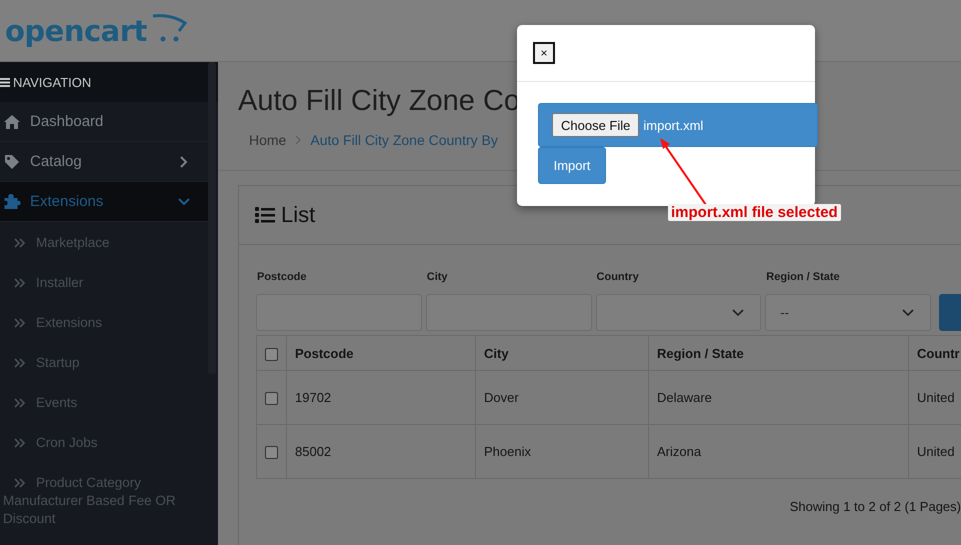 The image size is (961, 545). What do you see at coordinates (778, 353) in the screenshot?
I see `column-header: Region / State` at bounding box center [778, 353].